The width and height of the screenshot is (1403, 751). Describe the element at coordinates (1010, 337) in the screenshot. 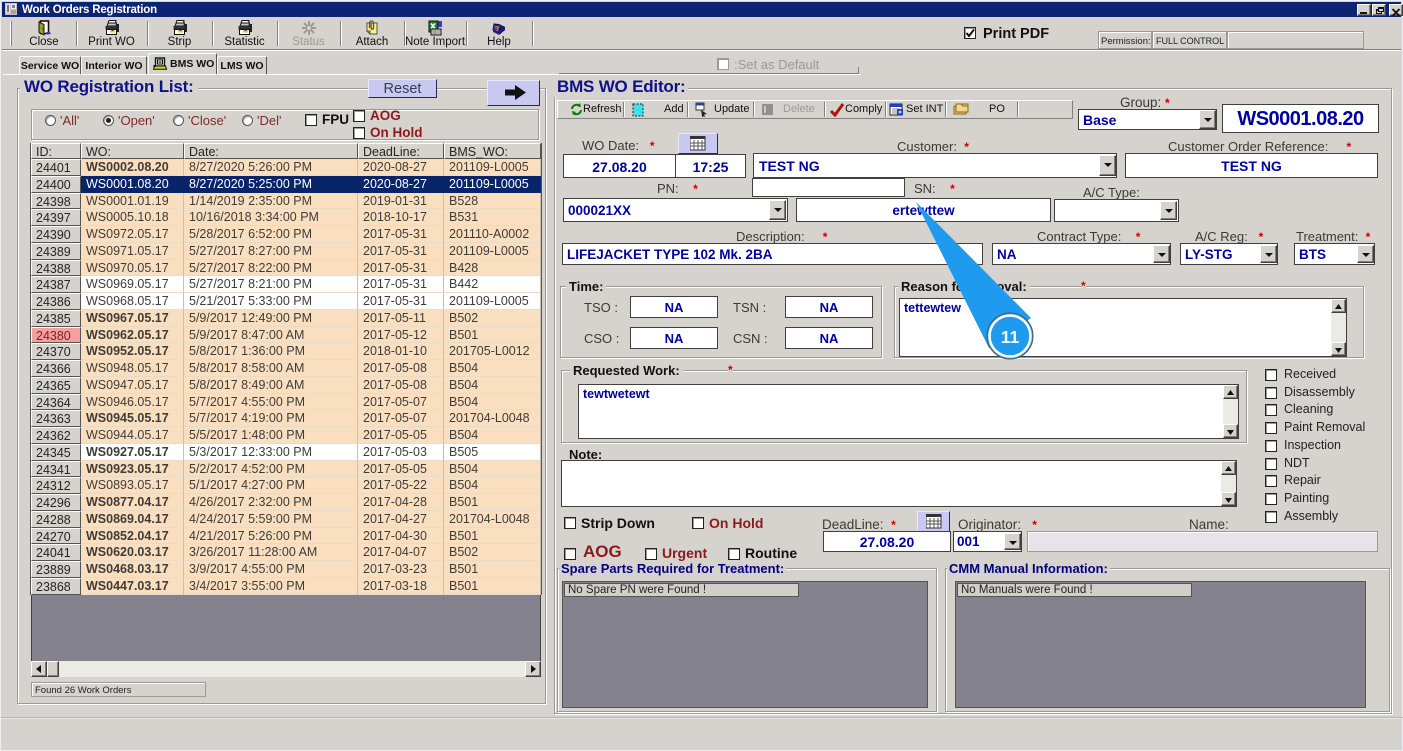

I see `svg-text: 11` at that location.